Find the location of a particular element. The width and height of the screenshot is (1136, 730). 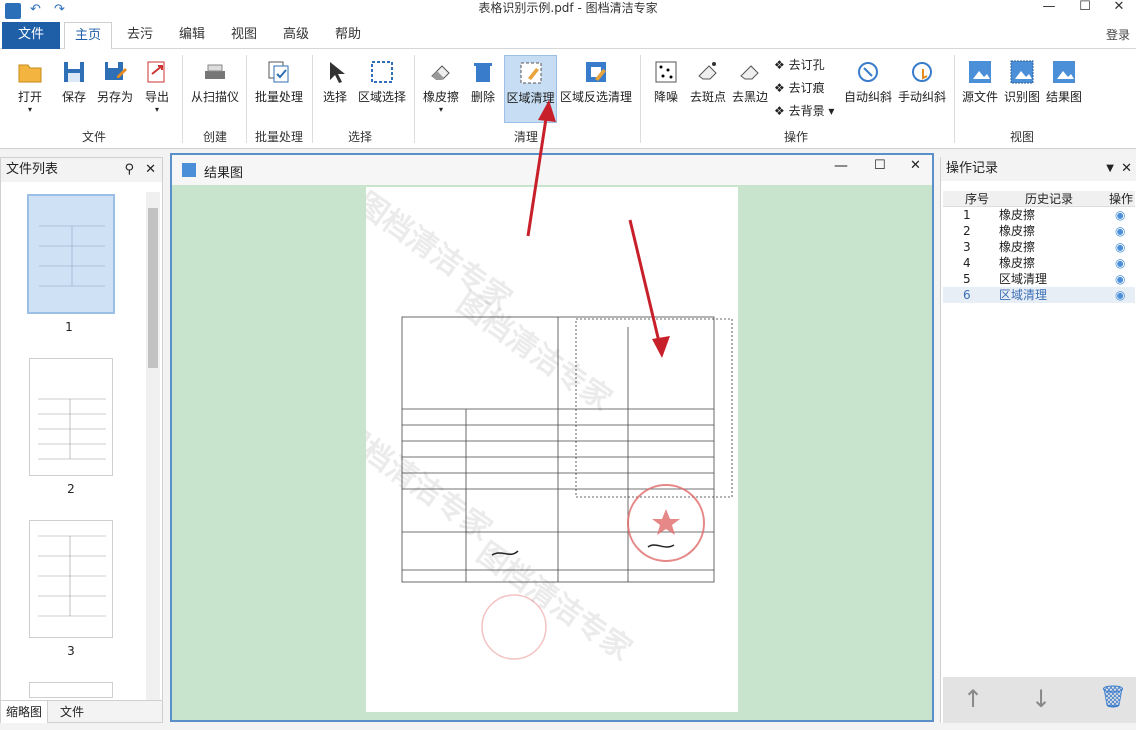

panel-close-icon: ✕ is located at coordinates (1126, 169).